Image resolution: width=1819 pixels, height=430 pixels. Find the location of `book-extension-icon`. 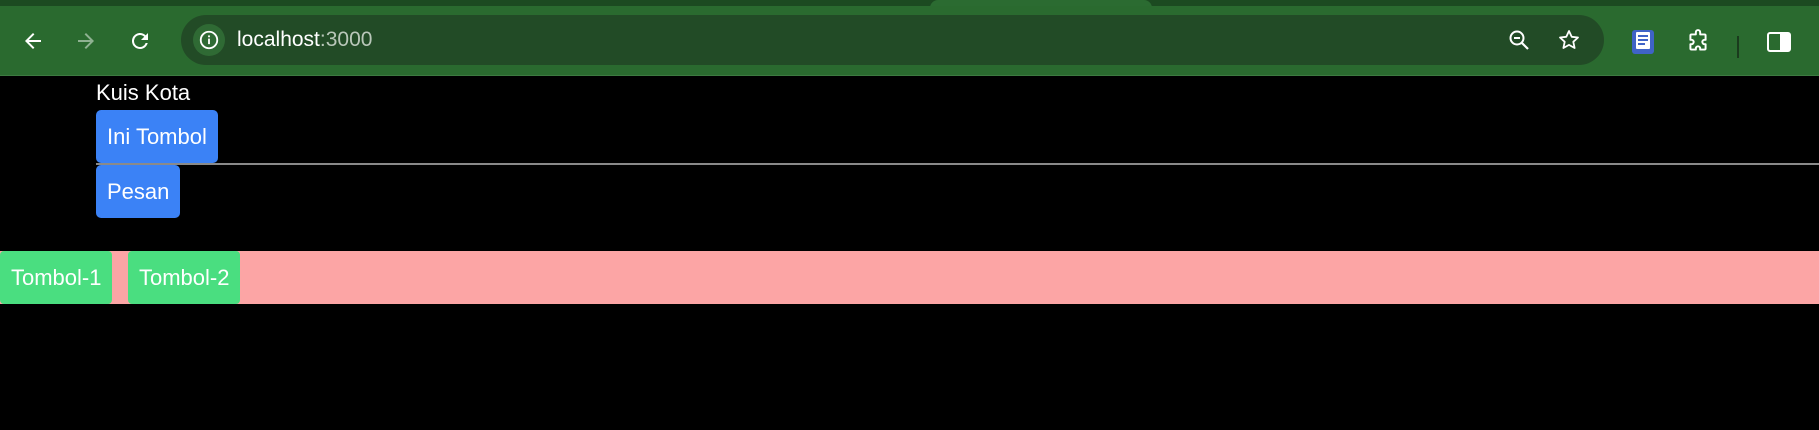

book-extension-icon is located at coordinates (1643, 42).